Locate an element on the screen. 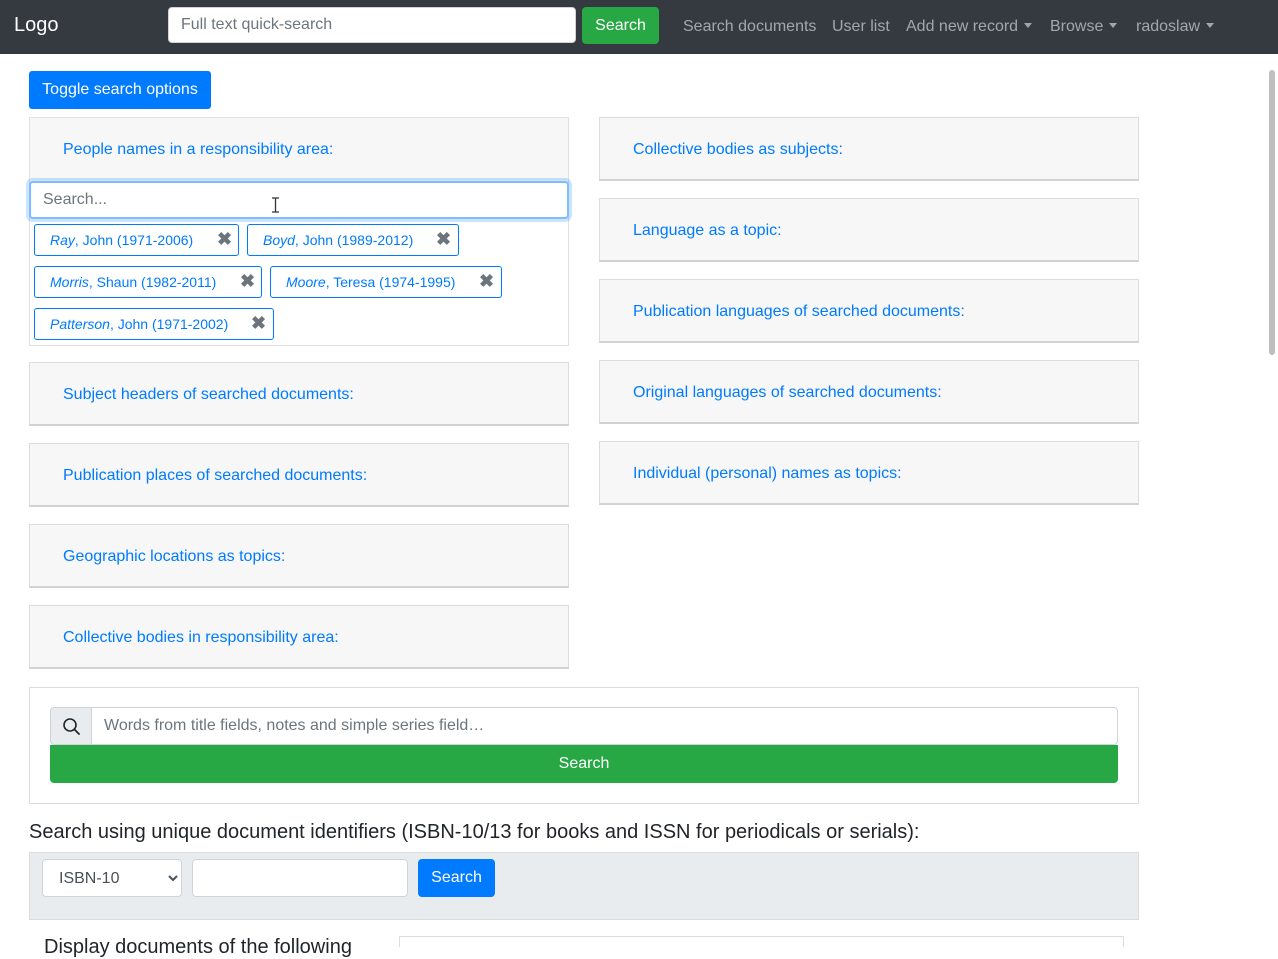  scrollbar-thumb is located at coordinates (1272, 212).